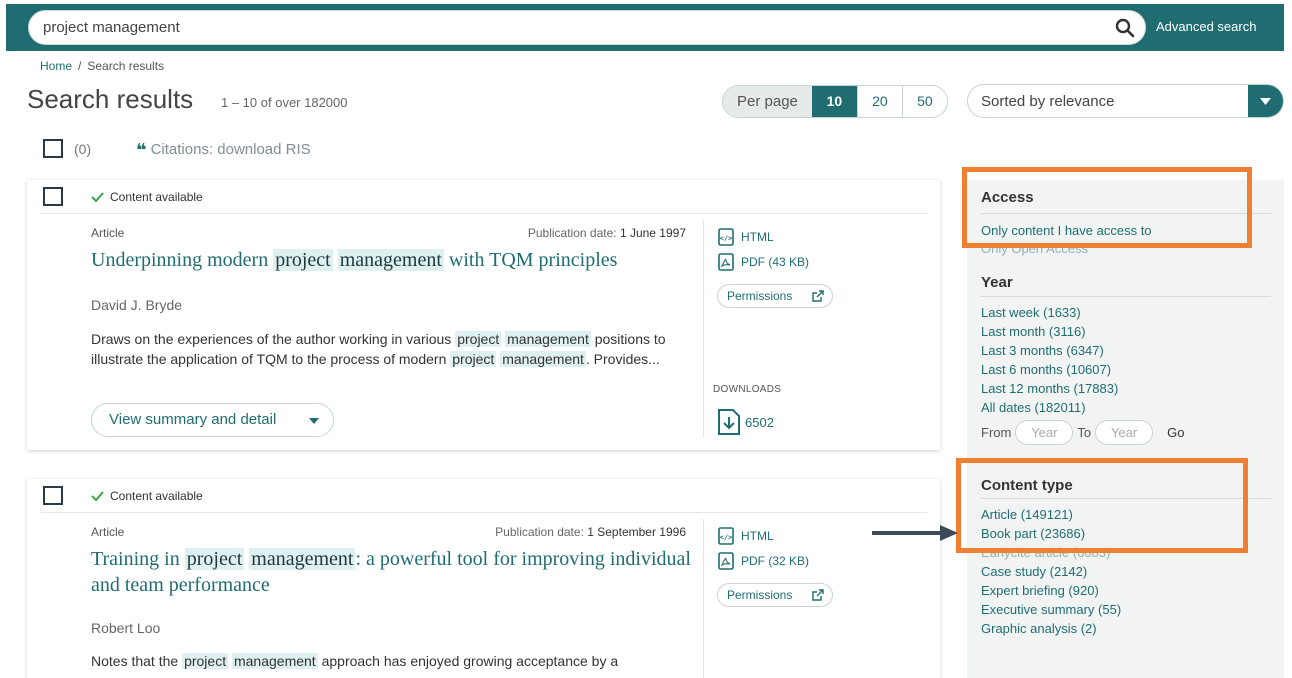 This screenshot has width=1292, height=678. I want to click on year-to-input: Year, so click(1124, 432).